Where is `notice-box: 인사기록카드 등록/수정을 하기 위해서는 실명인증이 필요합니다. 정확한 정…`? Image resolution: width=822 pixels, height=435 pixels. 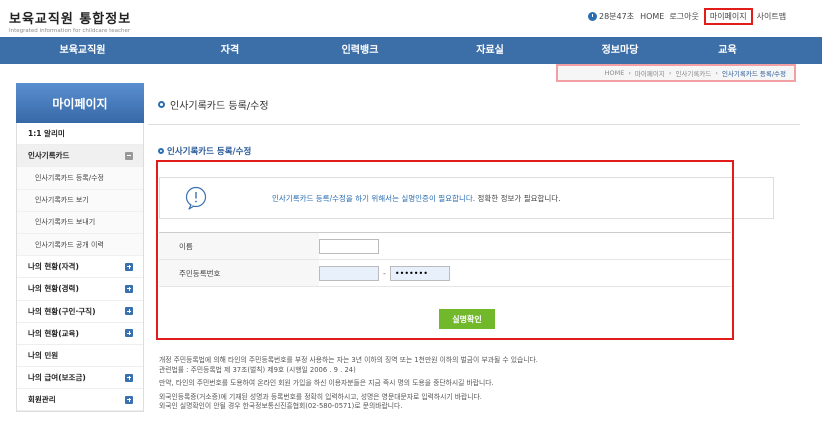
notice-box: 인사기록카드 등록/수정을 하기 위해서는 실명인증이 필요합니다. 정확한 정… is located at coordinates (466, 198).